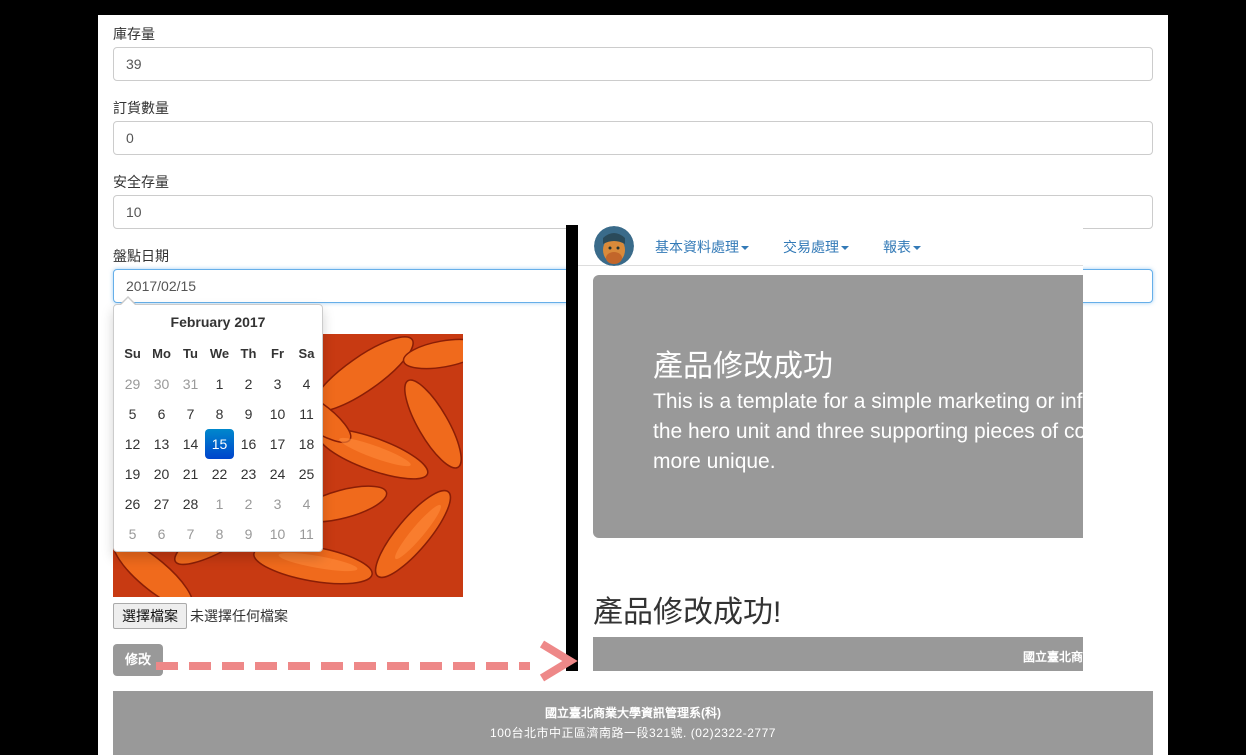 This screenshot has width=1246, height=755. Describe the element at coordinates (633, 733) in the screenshot. I see `footer-line-2: 100台北市中正區濟南路一段321號. (02)2322-2777` at that location.